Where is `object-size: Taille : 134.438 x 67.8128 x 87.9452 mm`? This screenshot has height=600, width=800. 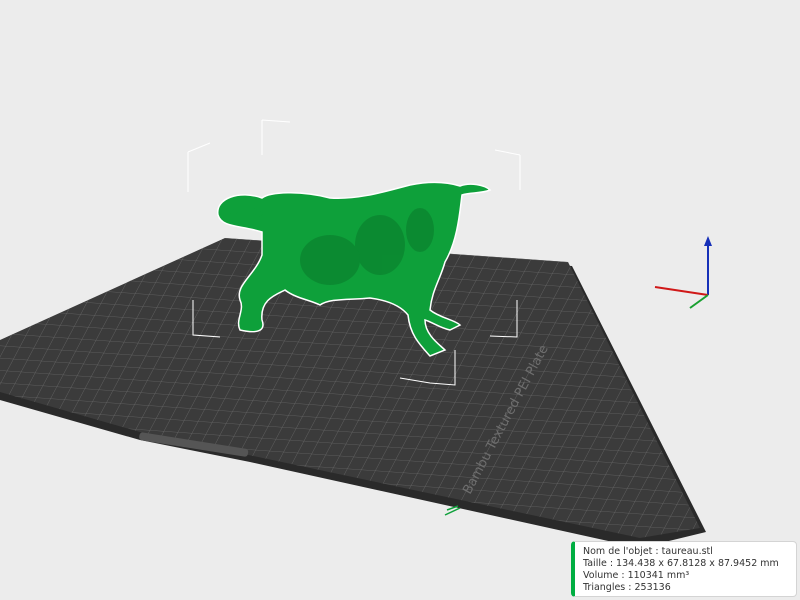 object-size: Taille : 134.438 x 67.8128 x 87.9452 mm is located at coordinates (681, 563).